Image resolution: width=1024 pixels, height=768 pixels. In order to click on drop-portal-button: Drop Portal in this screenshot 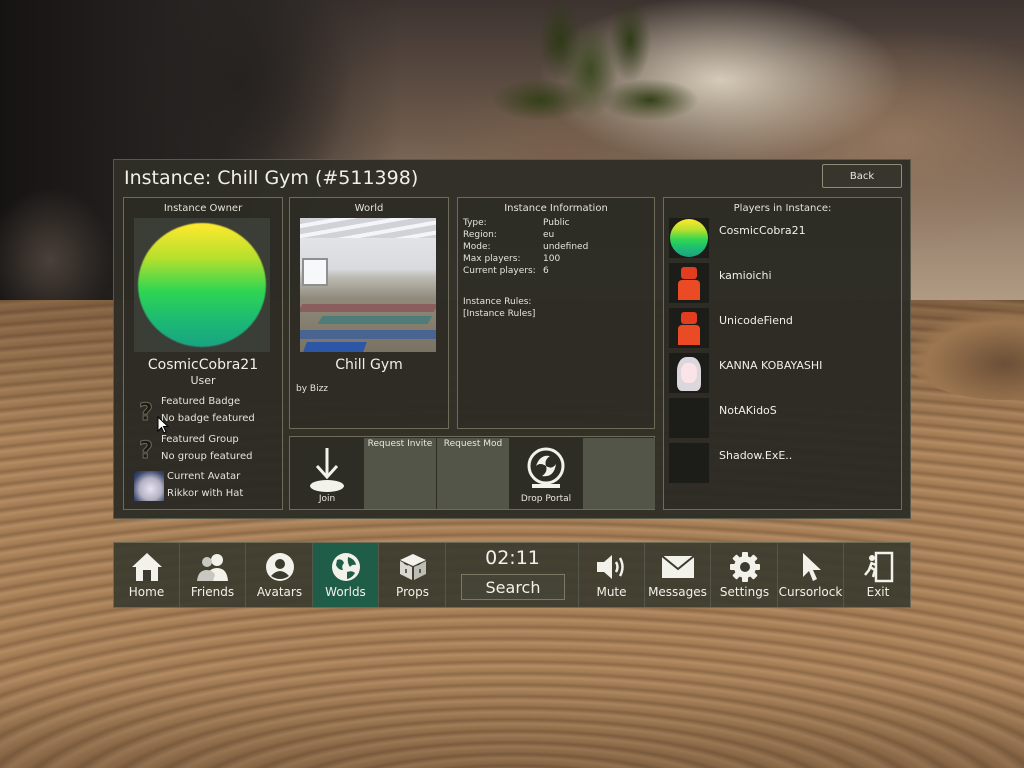, I will do `click(546, 473)`.